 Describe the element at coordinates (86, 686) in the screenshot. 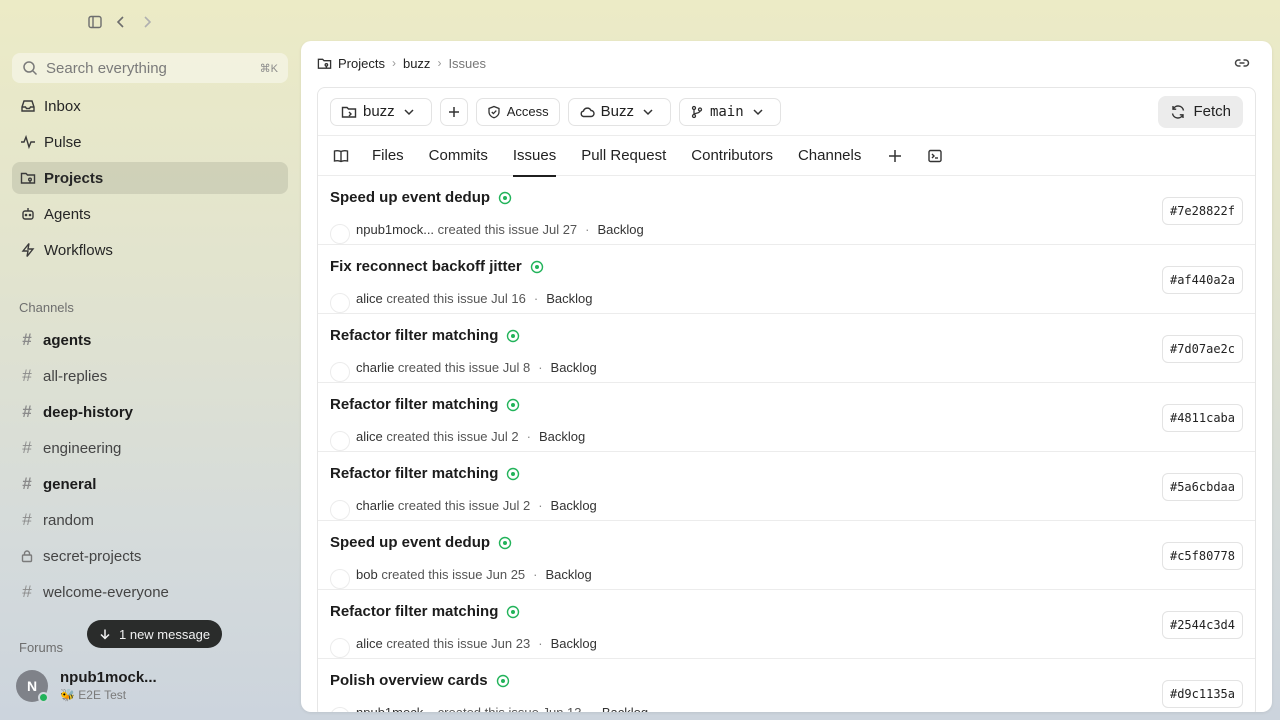

I see `user-profile: N npub1mock... 🐝 E2E Test` at that location.